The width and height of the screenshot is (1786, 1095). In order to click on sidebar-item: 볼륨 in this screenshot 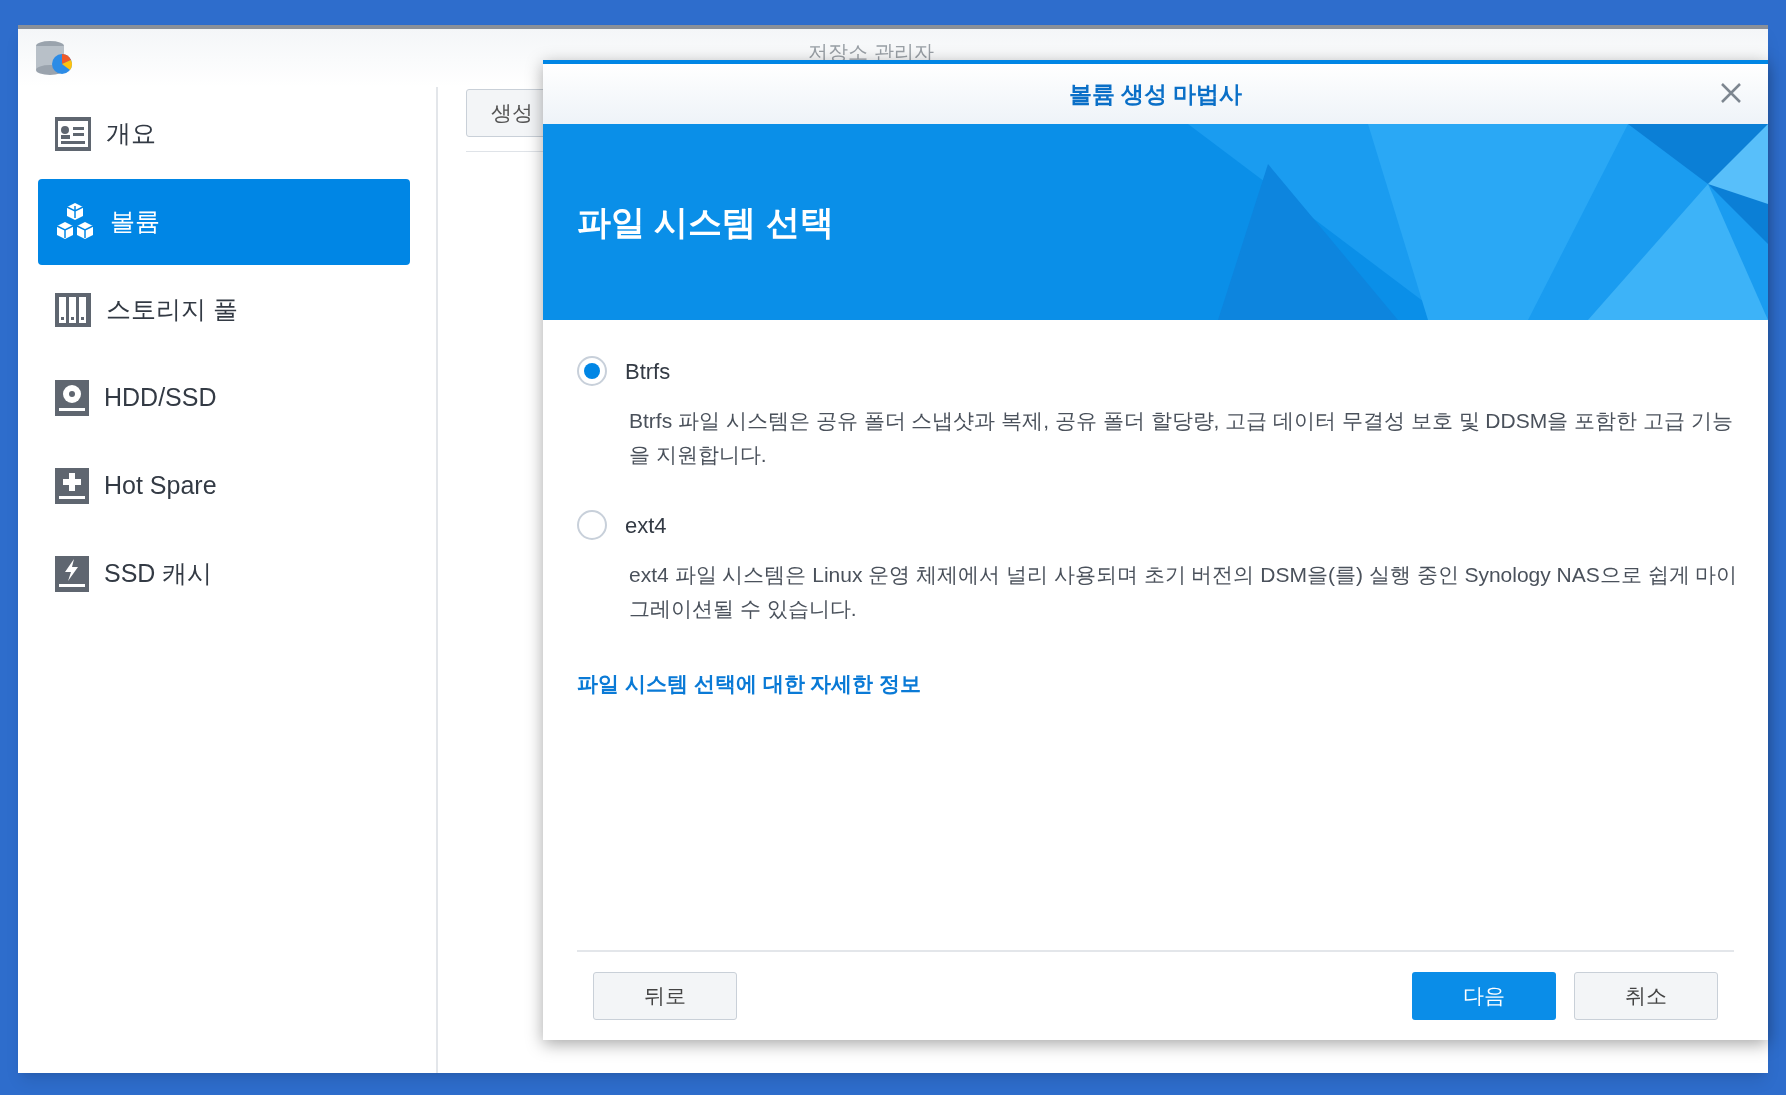, I will do `click(224, 222)`.